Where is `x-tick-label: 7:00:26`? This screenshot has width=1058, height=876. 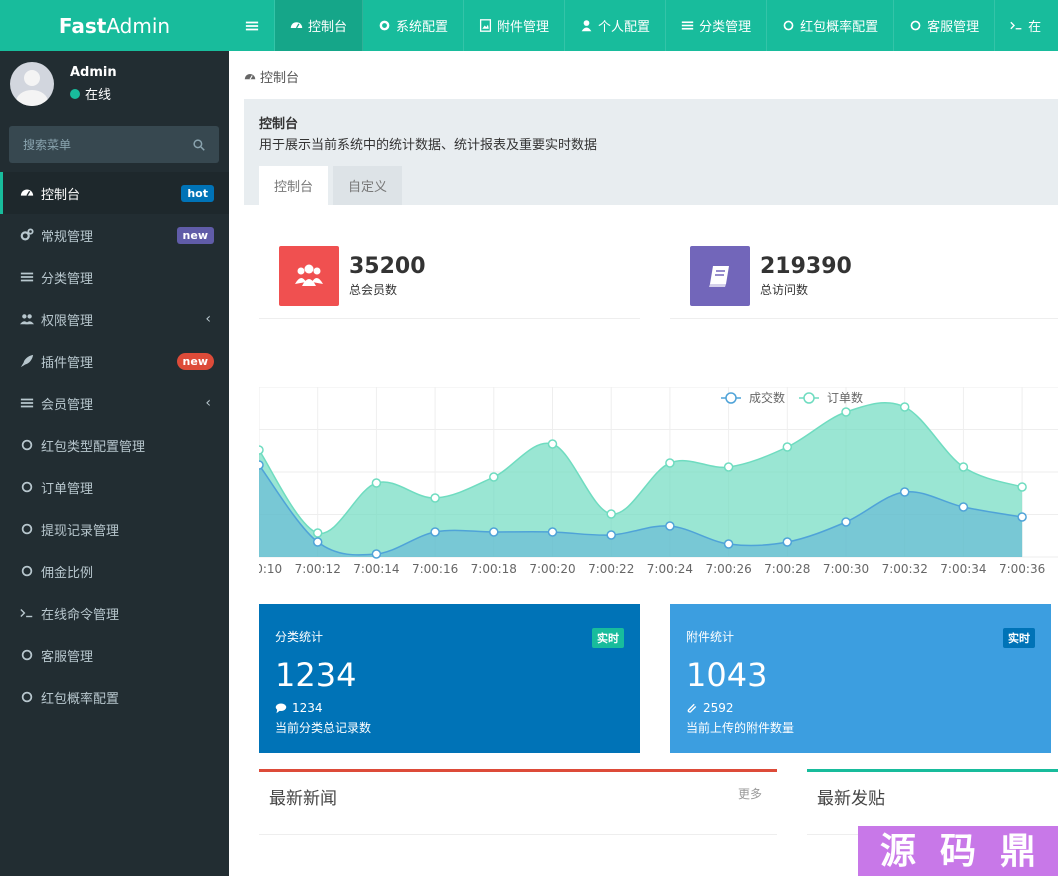
x-tick-label: 7:00:26 is located at coordinates (728, 569).